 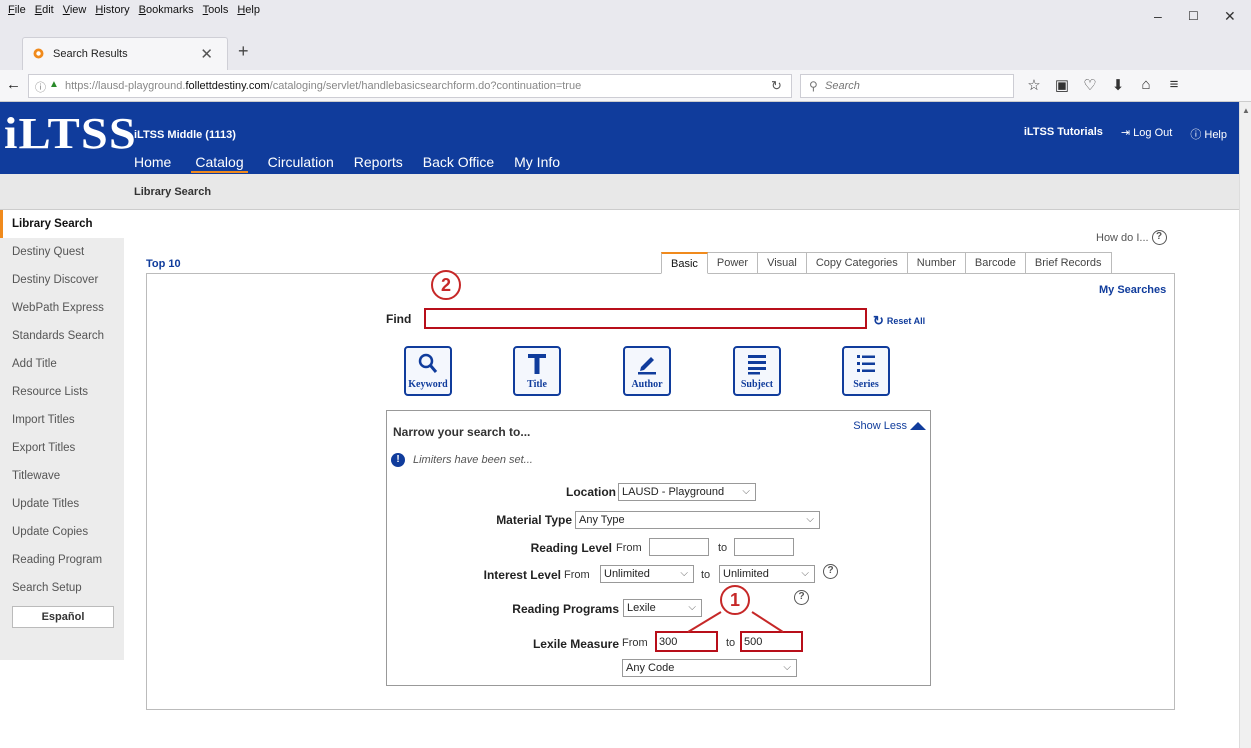 What do you see at coordinates (735, 600) in the screenshot?
I see `callout-1: 1` at bounding box center [735, 600].